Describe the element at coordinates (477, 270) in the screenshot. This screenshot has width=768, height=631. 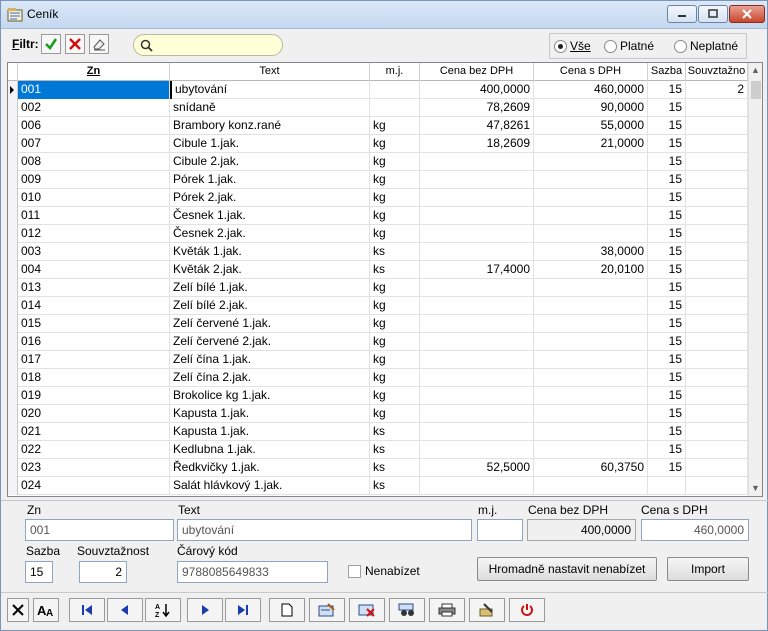
I see `cell-cena-bez-dph: 17,4000` at that location.